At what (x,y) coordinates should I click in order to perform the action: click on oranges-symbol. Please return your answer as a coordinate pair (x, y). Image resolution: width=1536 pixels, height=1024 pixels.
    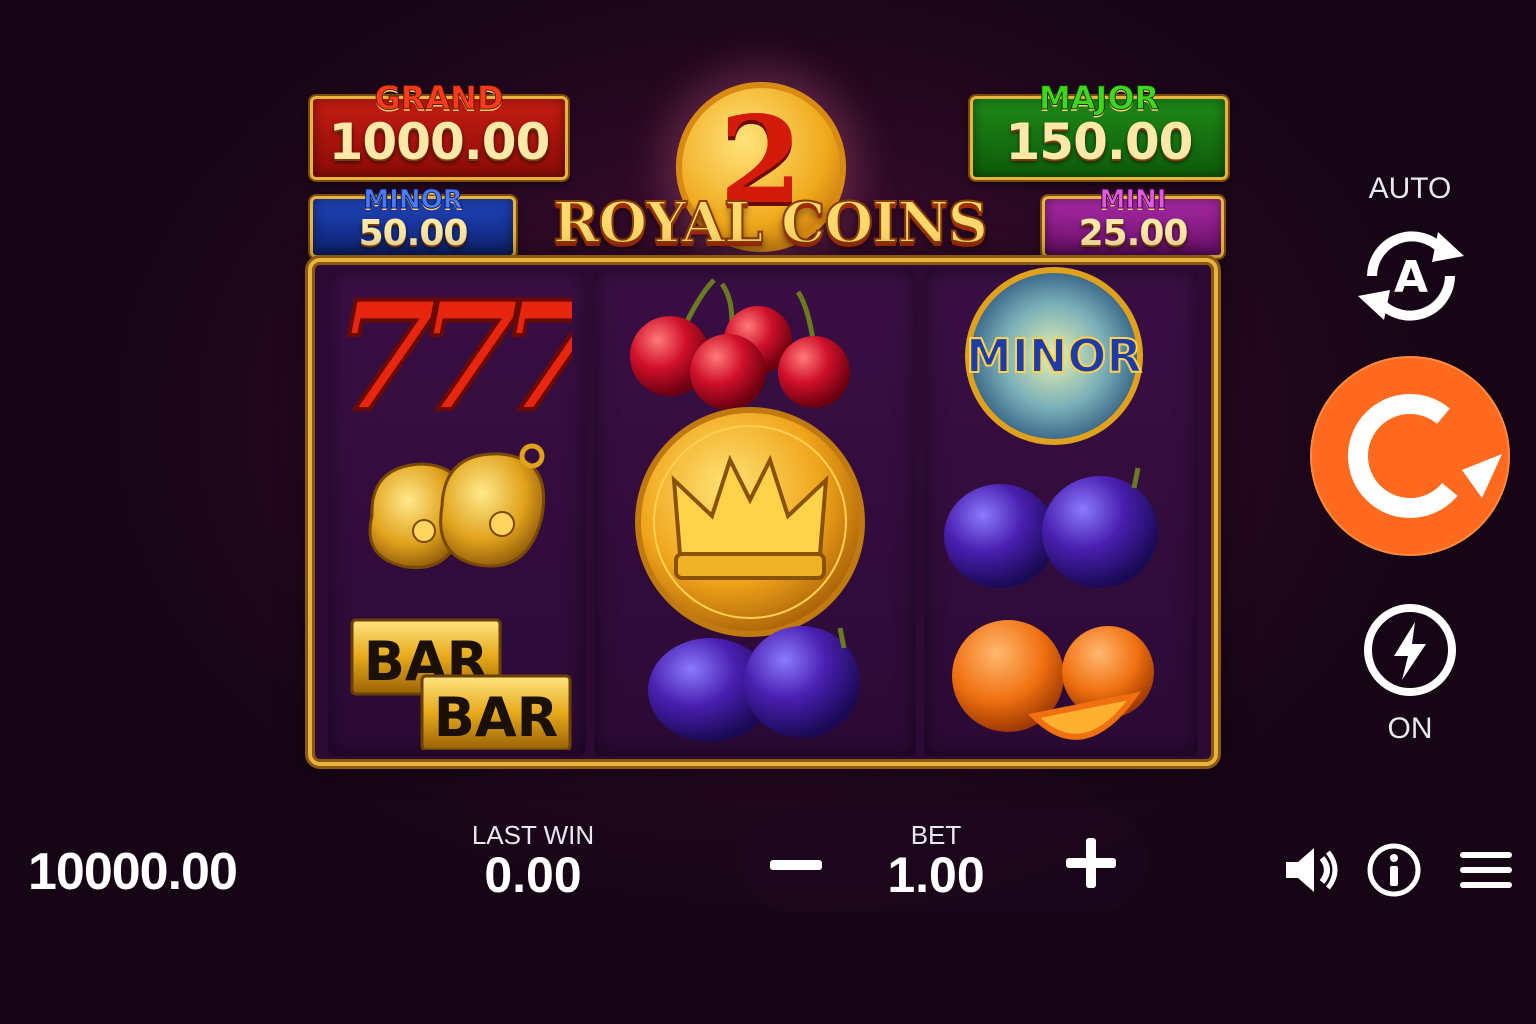
    Looking at the image, I should click on (1053, 680).